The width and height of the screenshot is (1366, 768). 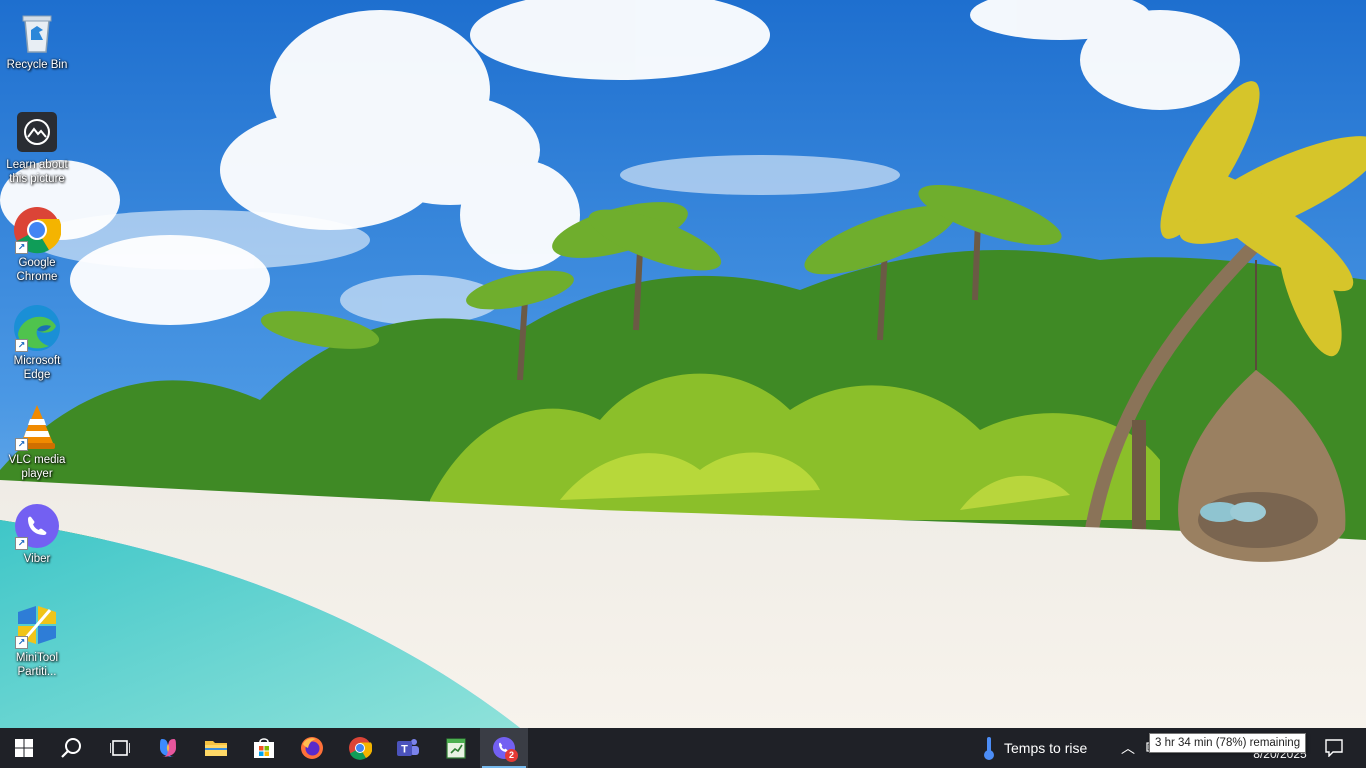 I want to click on desktop-icon-google-chrome: ↗ Google Chrome, so click(x=37, y=245).